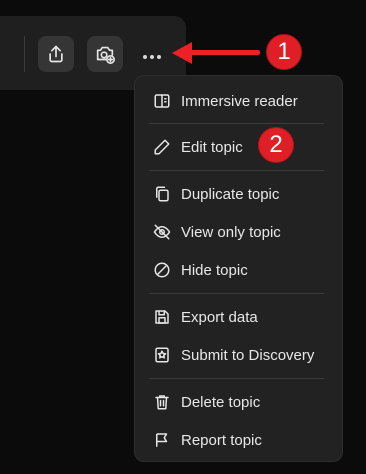 This screenshot has height=474, width=366. Describe the element at coordinates (162, 194) in the screenshot. I see `duplicate-icon` at that location.